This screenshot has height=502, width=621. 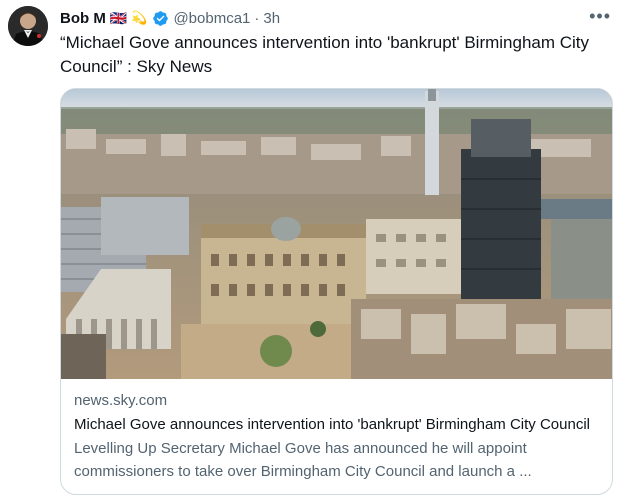 What do you see at coordinates (118, 17) in the screenshot?
I see `uk-flag-icon: 🇬🇧` at bounding box center [118, 17].